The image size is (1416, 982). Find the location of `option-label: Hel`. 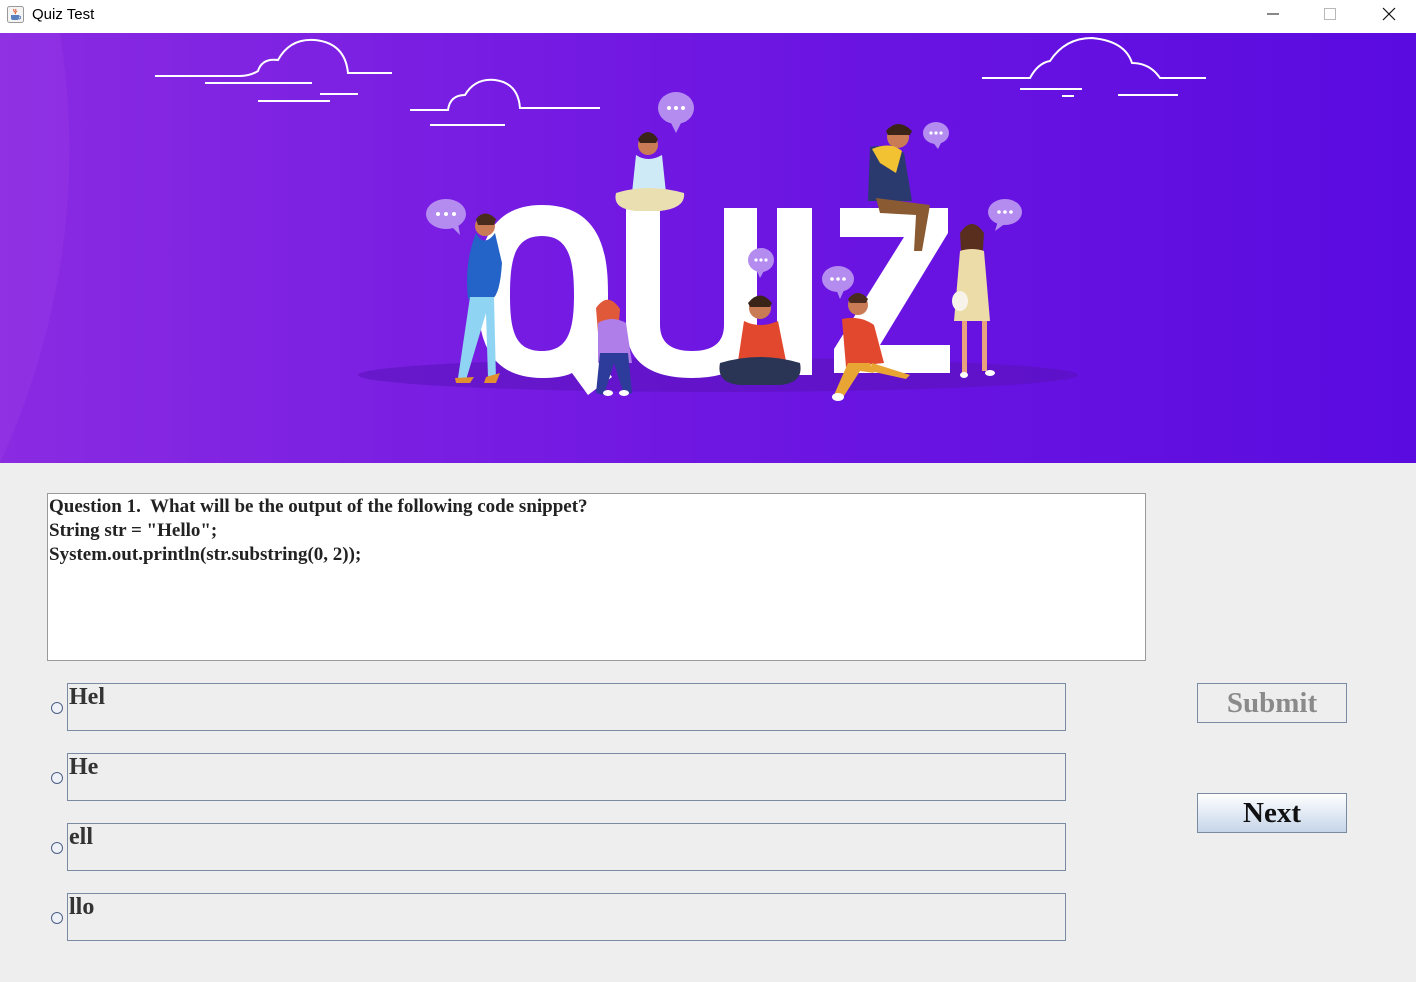

option-label: Hel is located at coordinates (87, 697).